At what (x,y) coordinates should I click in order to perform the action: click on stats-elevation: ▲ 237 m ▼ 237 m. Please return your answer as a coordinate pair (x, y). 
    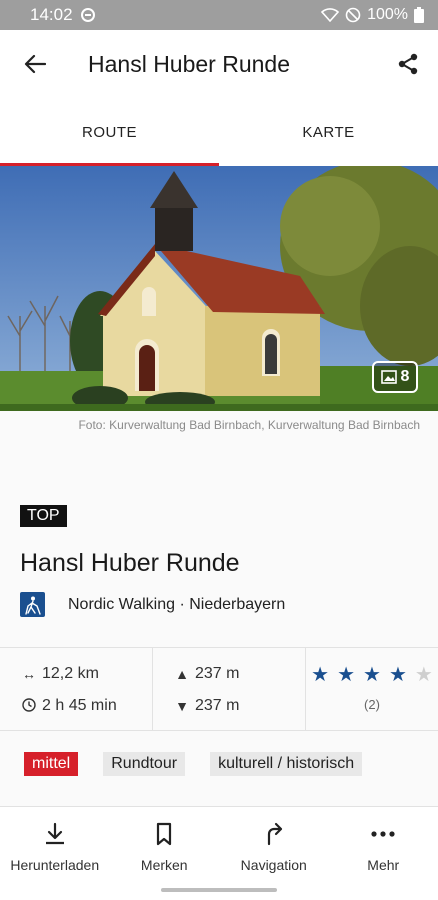
    Looking at the image, I should click on (229, 689).